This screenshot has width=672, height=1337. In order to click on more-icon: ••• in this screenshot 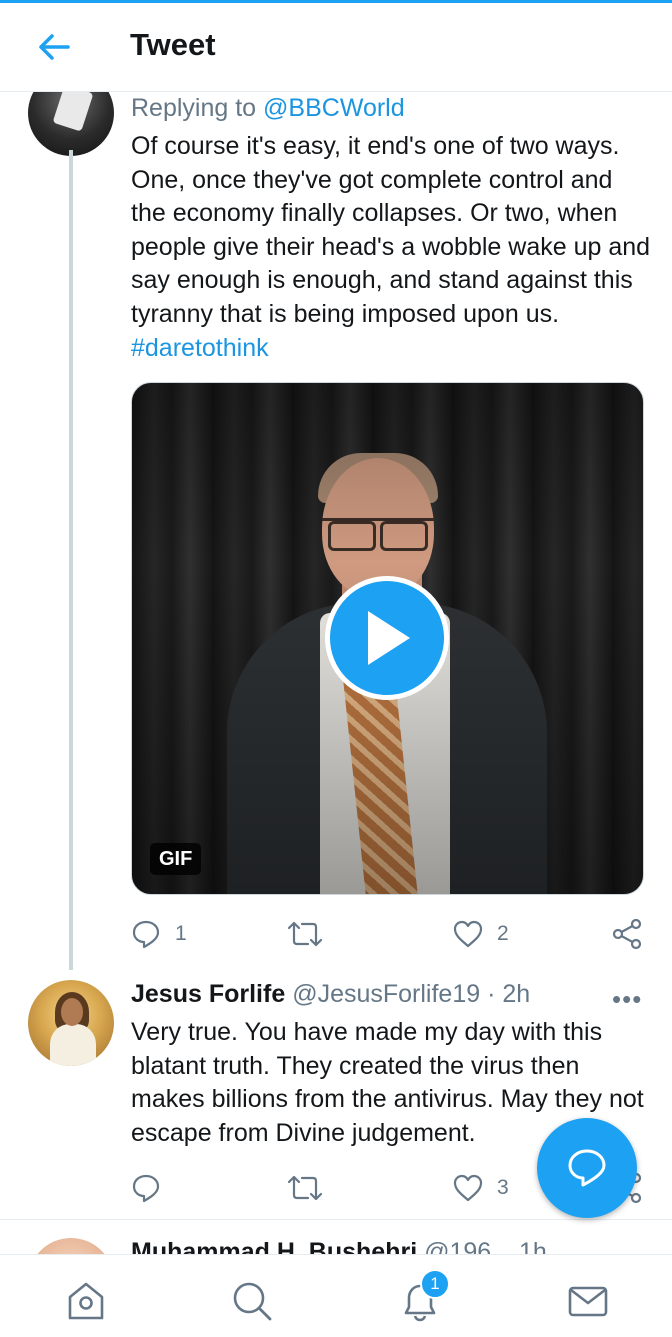, I will do `click(627, 999)`.